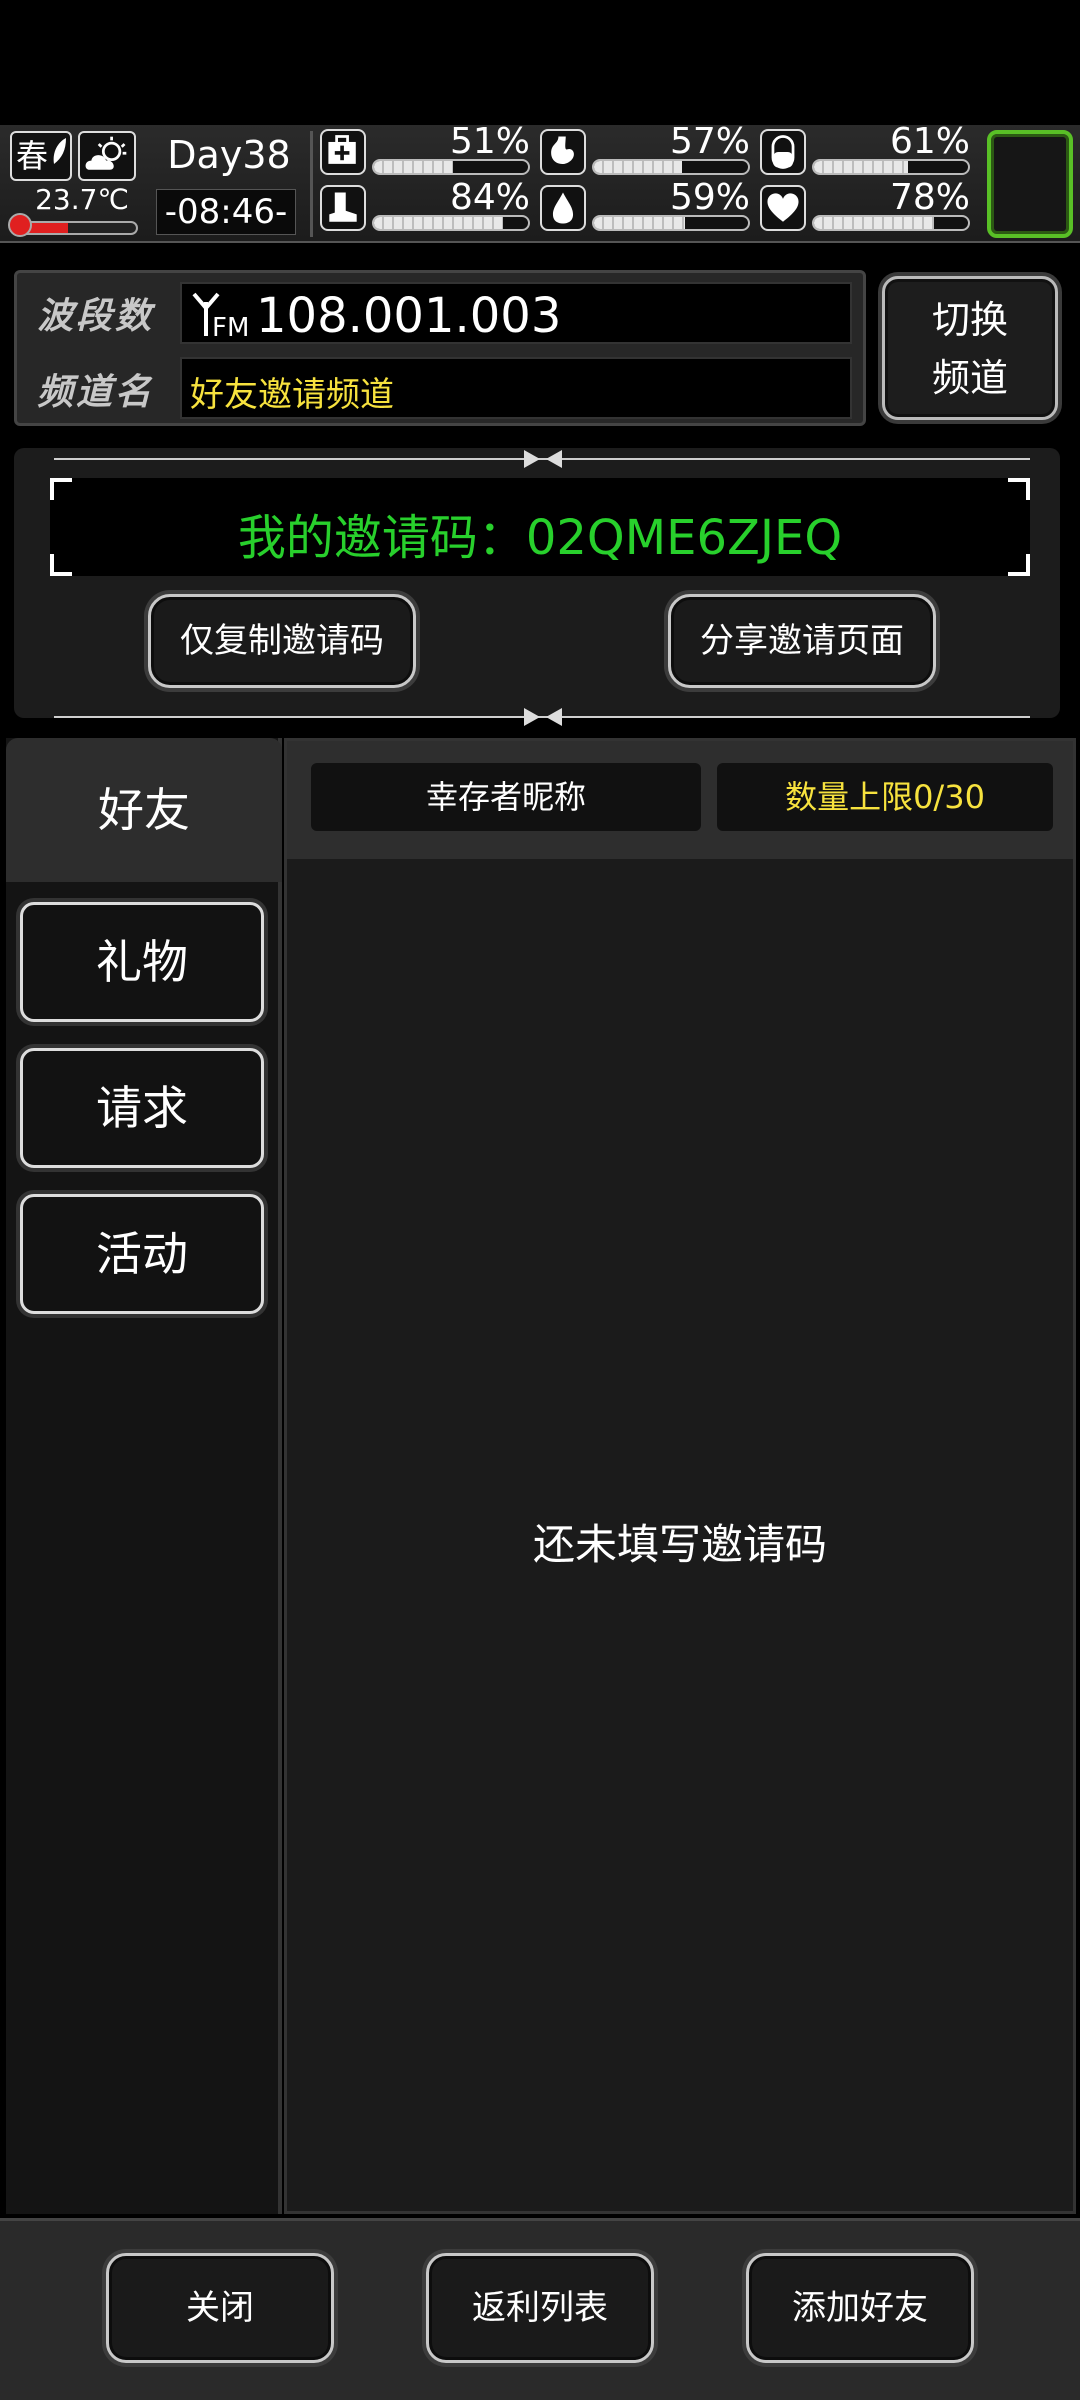 This screenshot has height=2400, width=1080. What do you see at coordinates (929, 141) in the screenshot?
I see `stat-percent: 61%` at bounding box center [929, 141].